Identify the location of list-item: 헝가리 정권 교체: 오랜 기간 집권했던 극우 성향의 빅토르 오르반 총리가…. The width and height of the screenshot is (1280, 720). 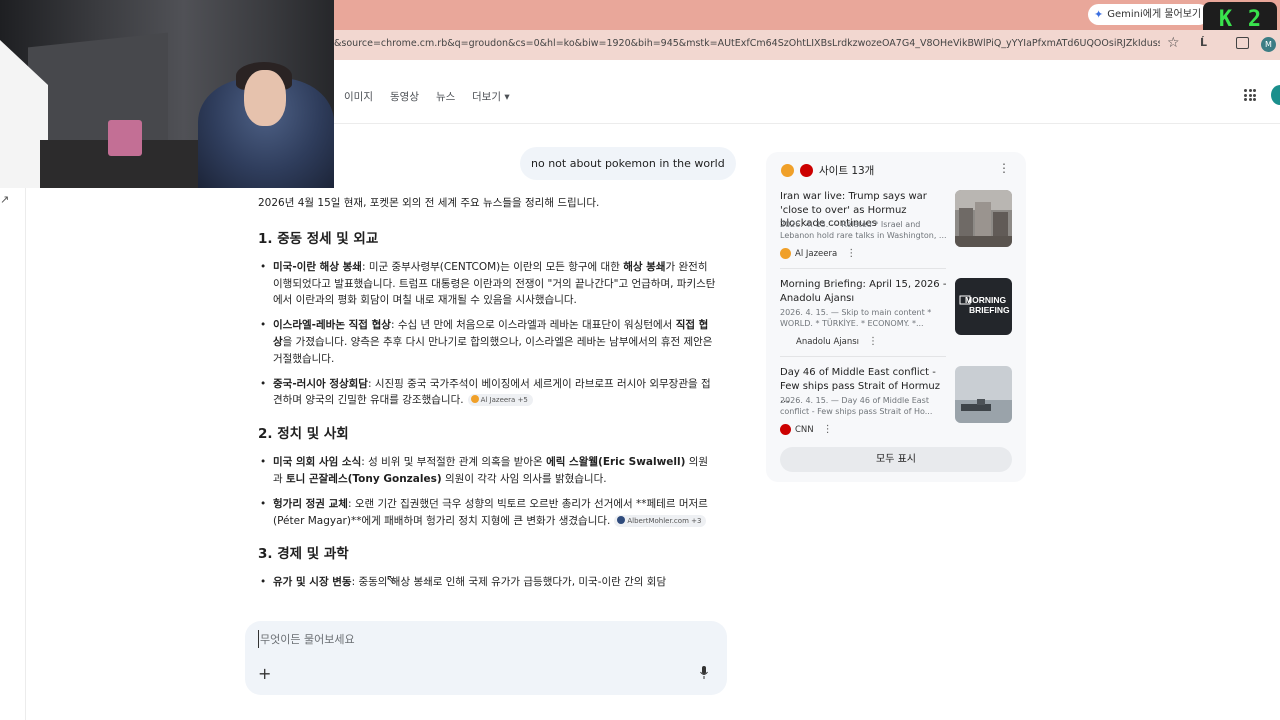
(487, 513).